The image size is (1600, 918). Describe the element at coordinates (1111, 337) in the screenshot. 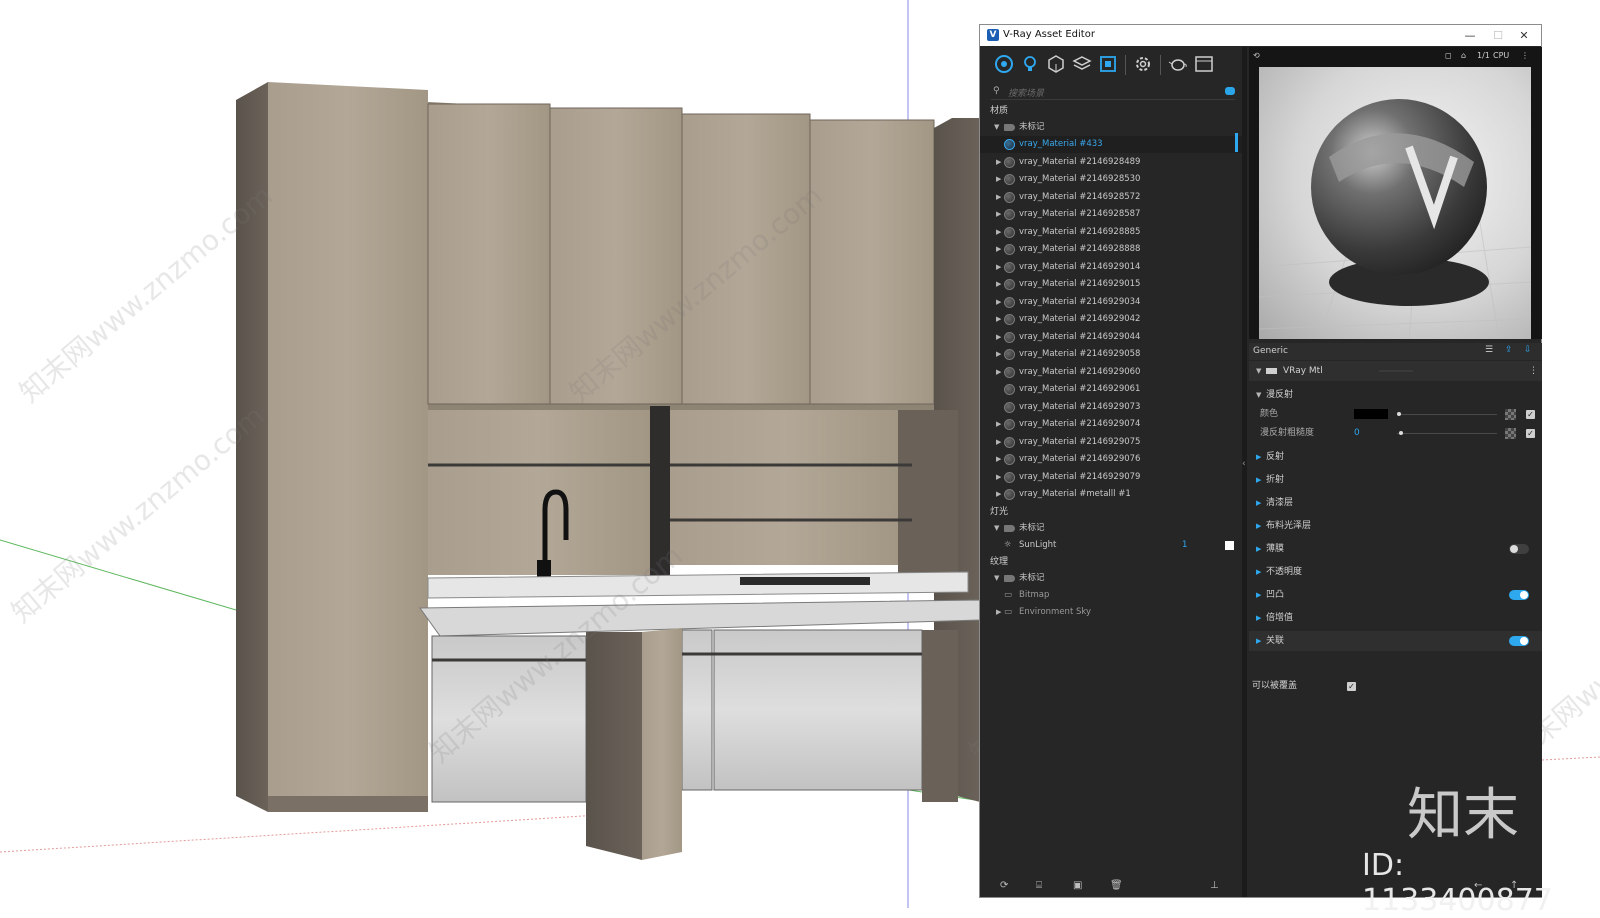

I see `material-item: ▶ vray_Material #2146929044` at that location.